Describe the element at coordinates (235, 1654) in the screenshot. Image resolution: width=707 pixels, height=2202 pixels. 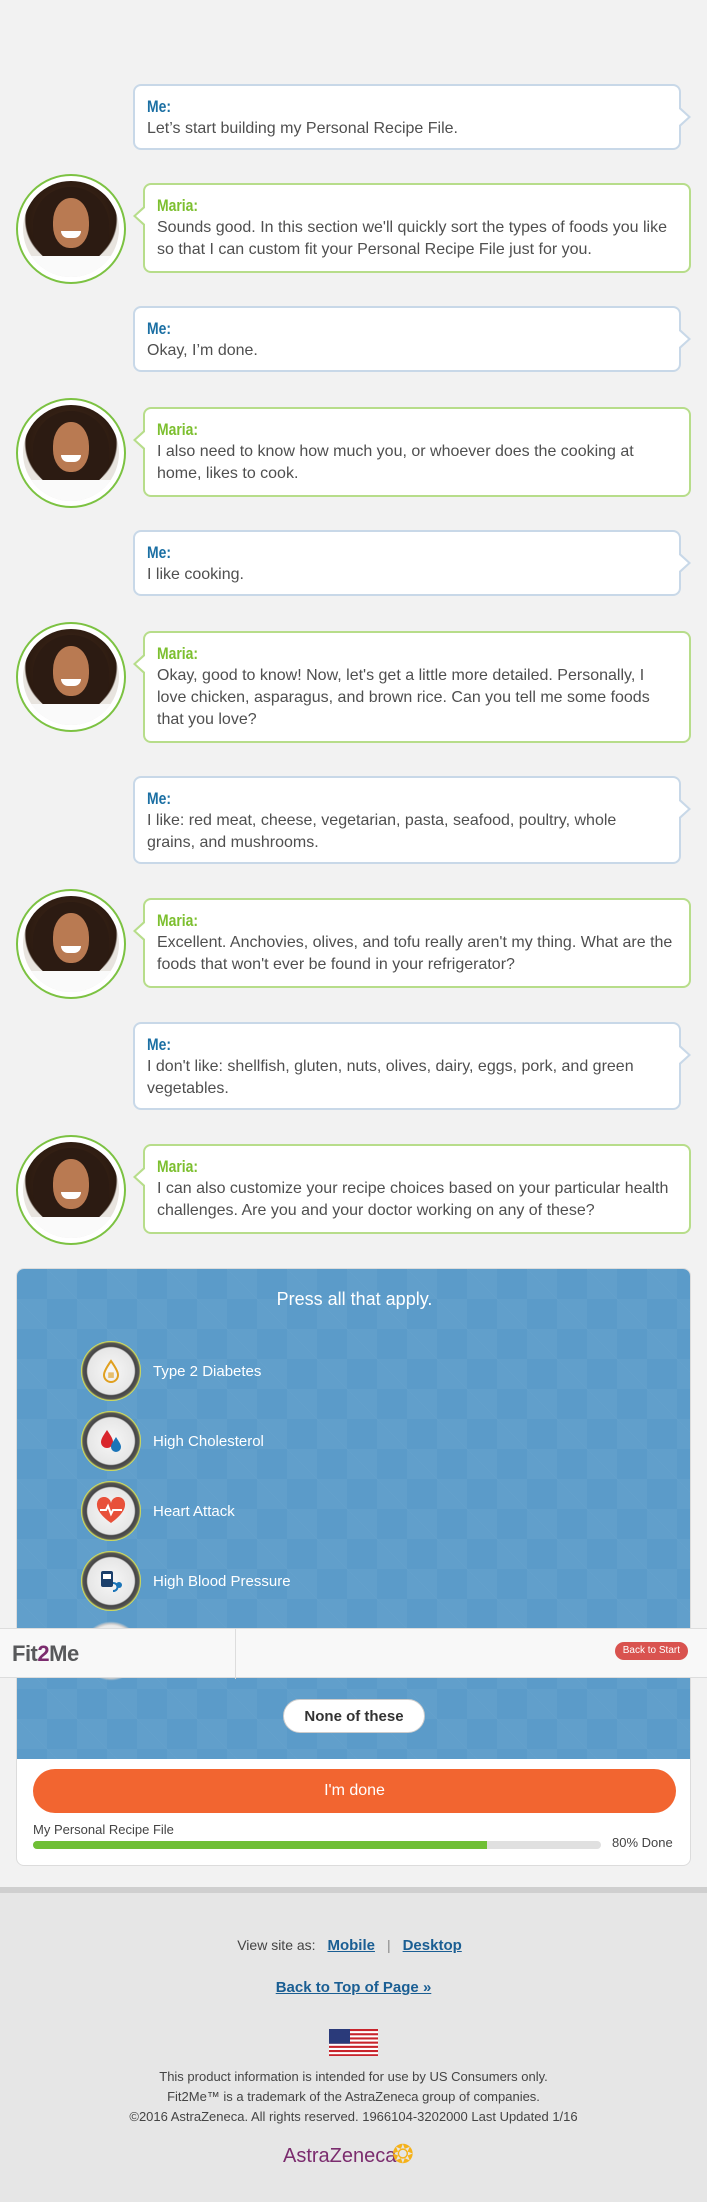
I see `header-divider` at that location.